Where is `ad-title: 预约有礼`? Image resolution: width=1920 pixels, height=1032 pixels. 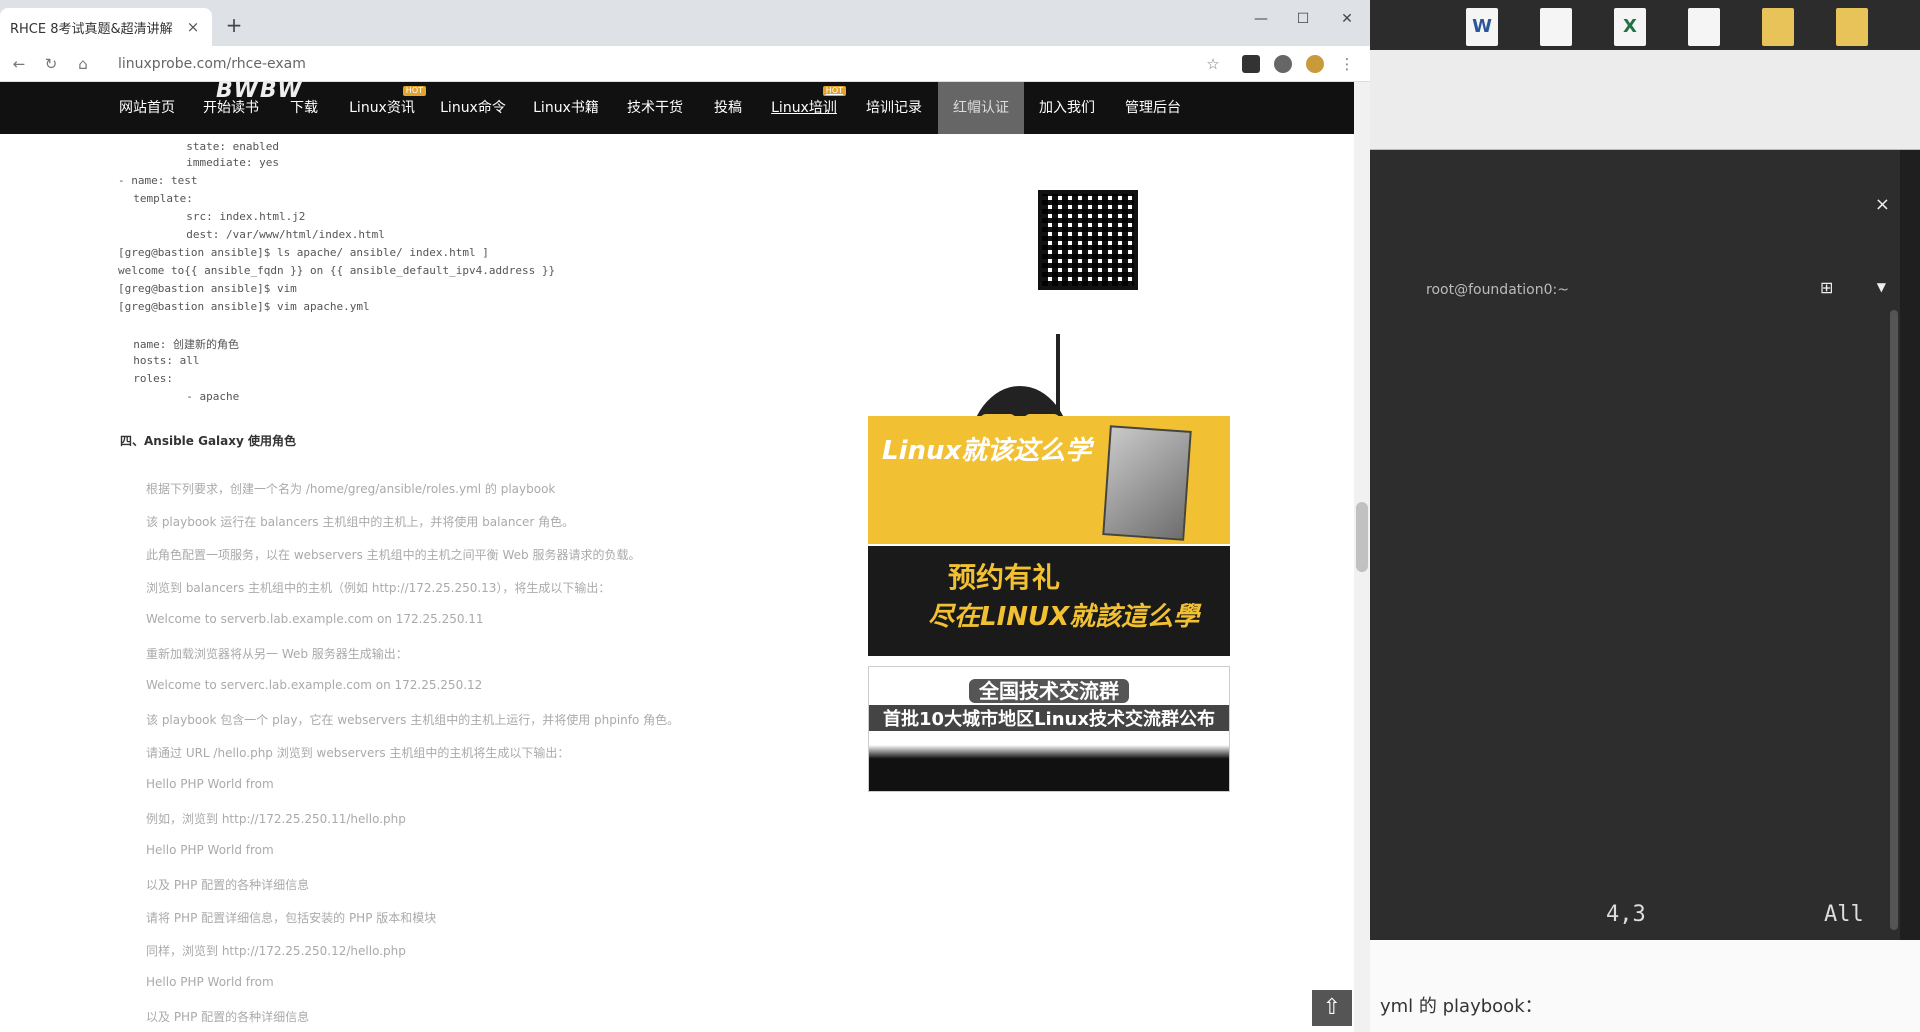 ad-title: 预约有礼 is located at coordinates (1004, 577).